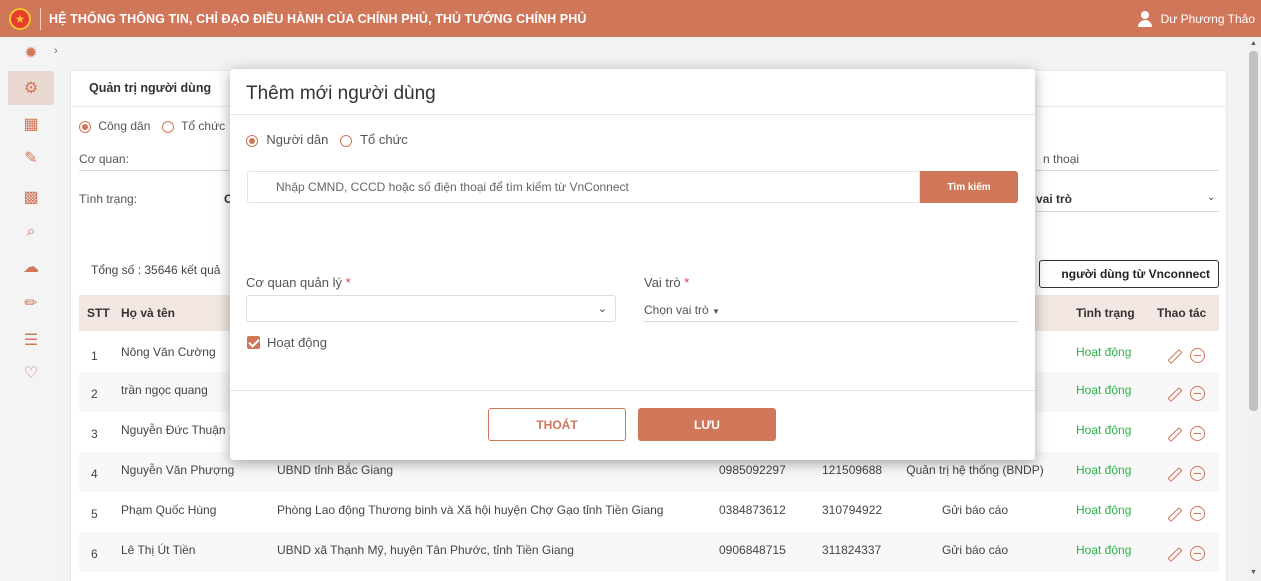  What do you see at coordinates (431, 308) in the screenshot?
I see `org-select: ⌄` at bounding box center [431, 308].